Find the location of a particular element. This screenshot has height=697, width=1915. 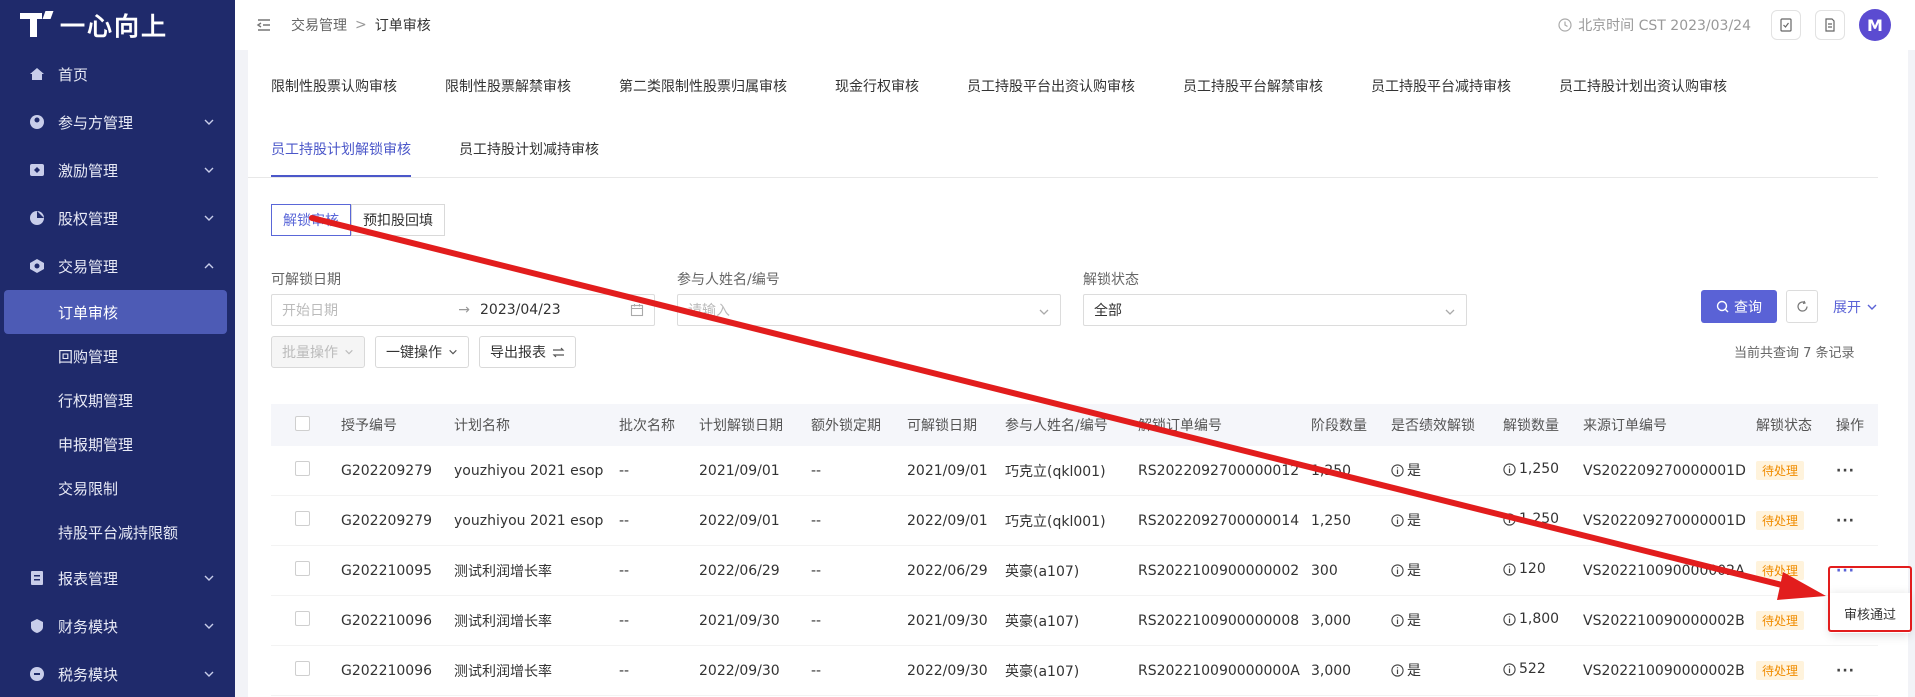

sidebar-subitem-trade-restriction: 交易限制 is located at coordinates (117, 488).